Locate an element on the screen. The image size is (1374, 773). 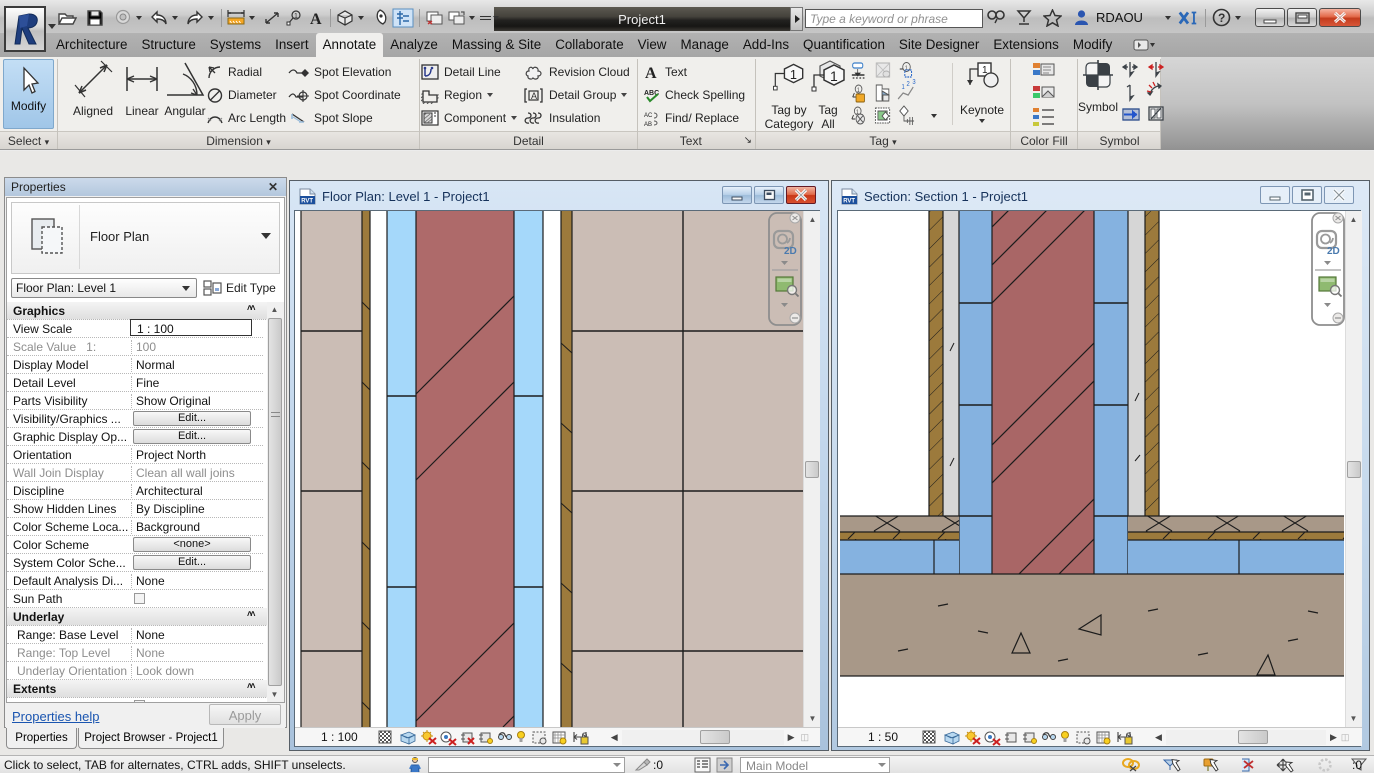
svg-text: AB is located at coordinates (648, 124).